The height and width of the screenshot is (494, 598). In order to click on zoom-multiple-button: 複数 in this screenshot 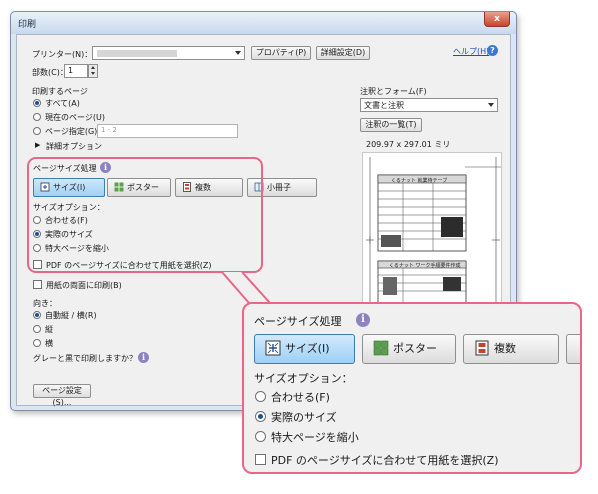, I will do `click(511, 349)`.